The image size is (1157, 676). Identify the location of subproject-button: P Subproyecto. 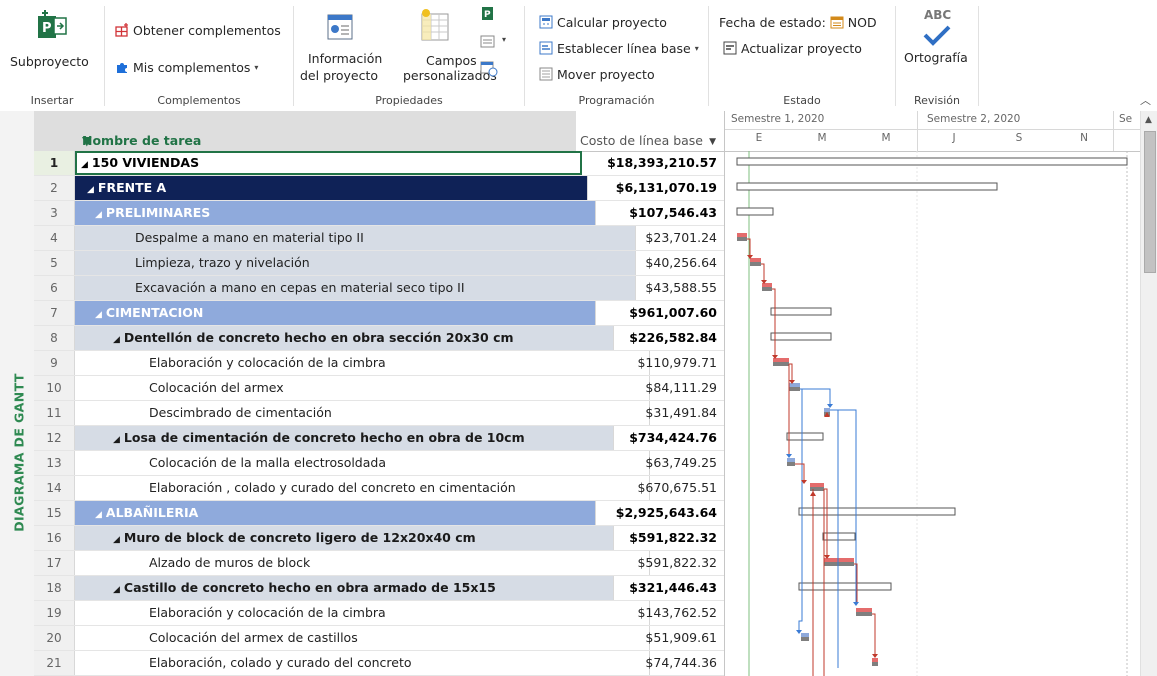
(53, 39).